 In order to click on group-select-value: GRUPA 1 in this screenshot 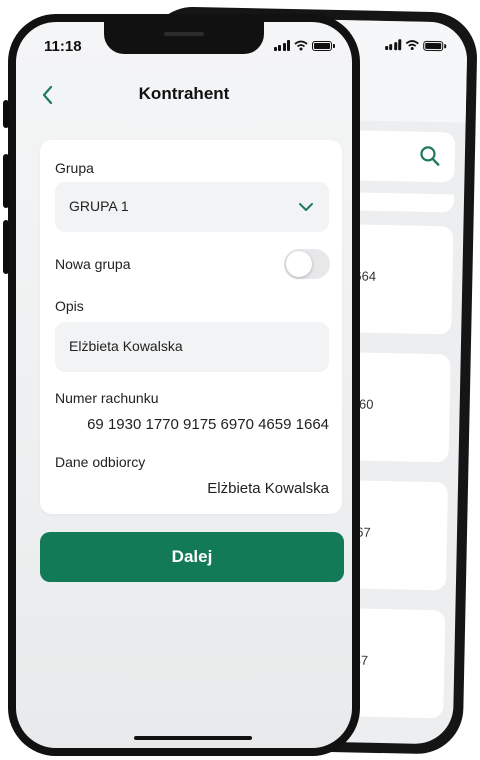, I will do `click(99, 206)`.